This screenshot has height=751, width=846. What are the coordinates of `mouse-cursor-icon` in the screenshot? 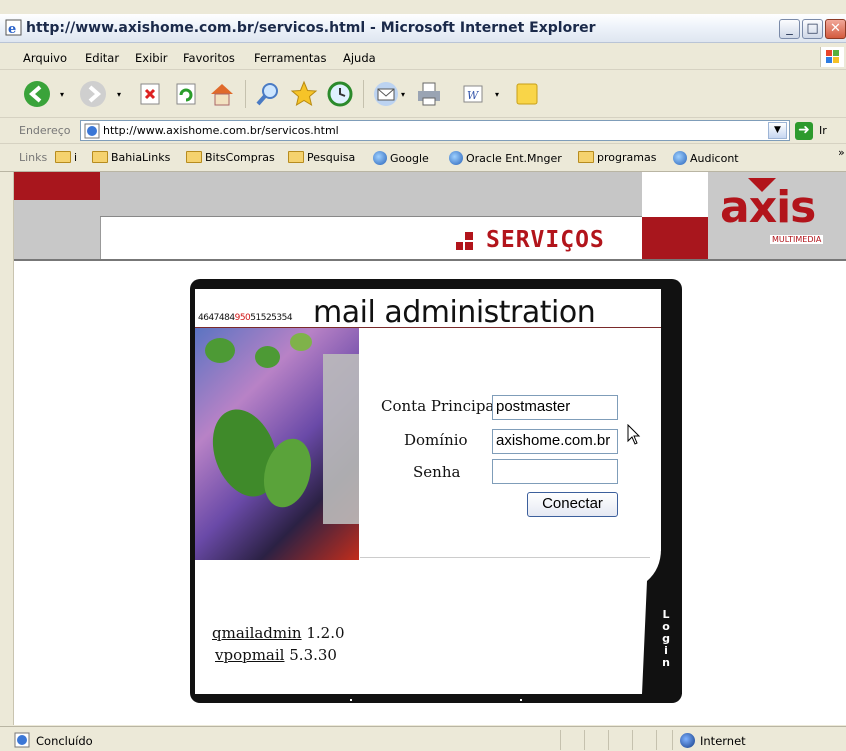 It's located at (634, 434).